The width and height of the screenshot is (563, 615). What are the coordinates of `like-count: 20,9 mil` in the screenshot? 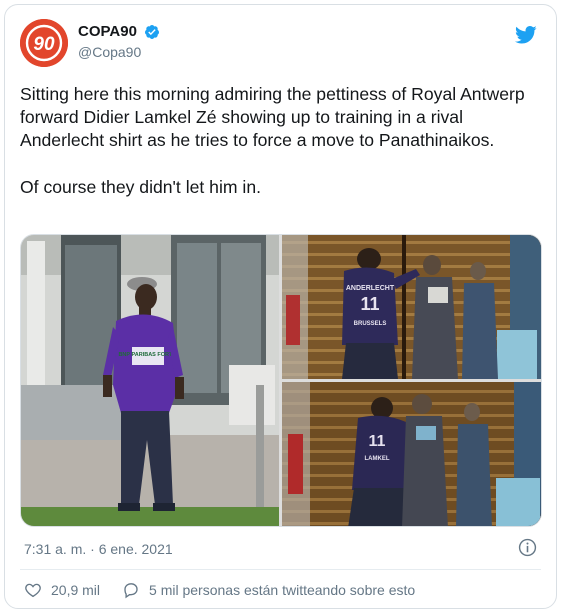 It's located at (76, 590).